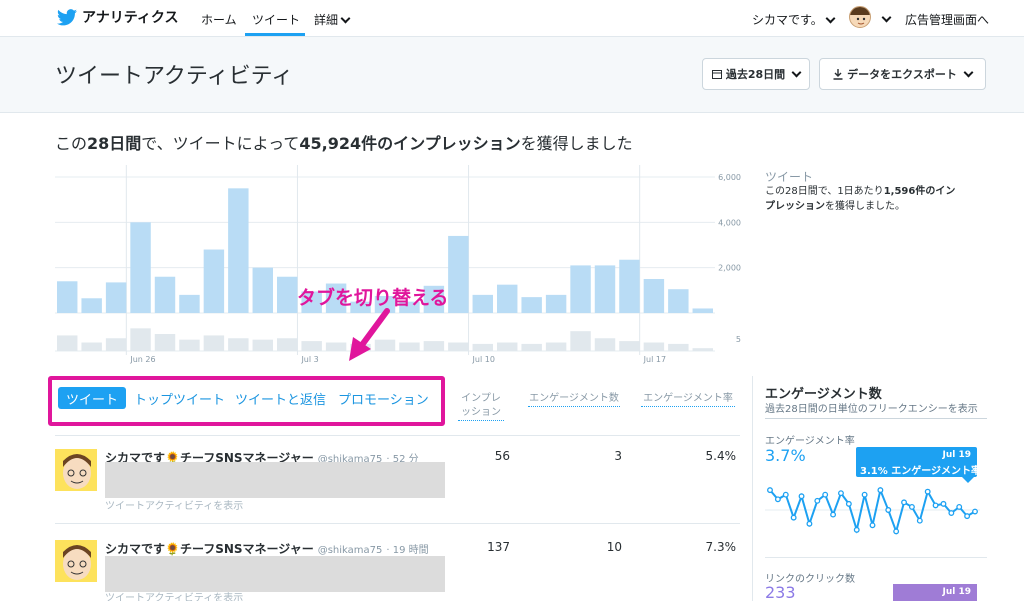 The image size is (1024, 601). I want to click on tab-top-tweets: トップツイート, so click(179, 398).